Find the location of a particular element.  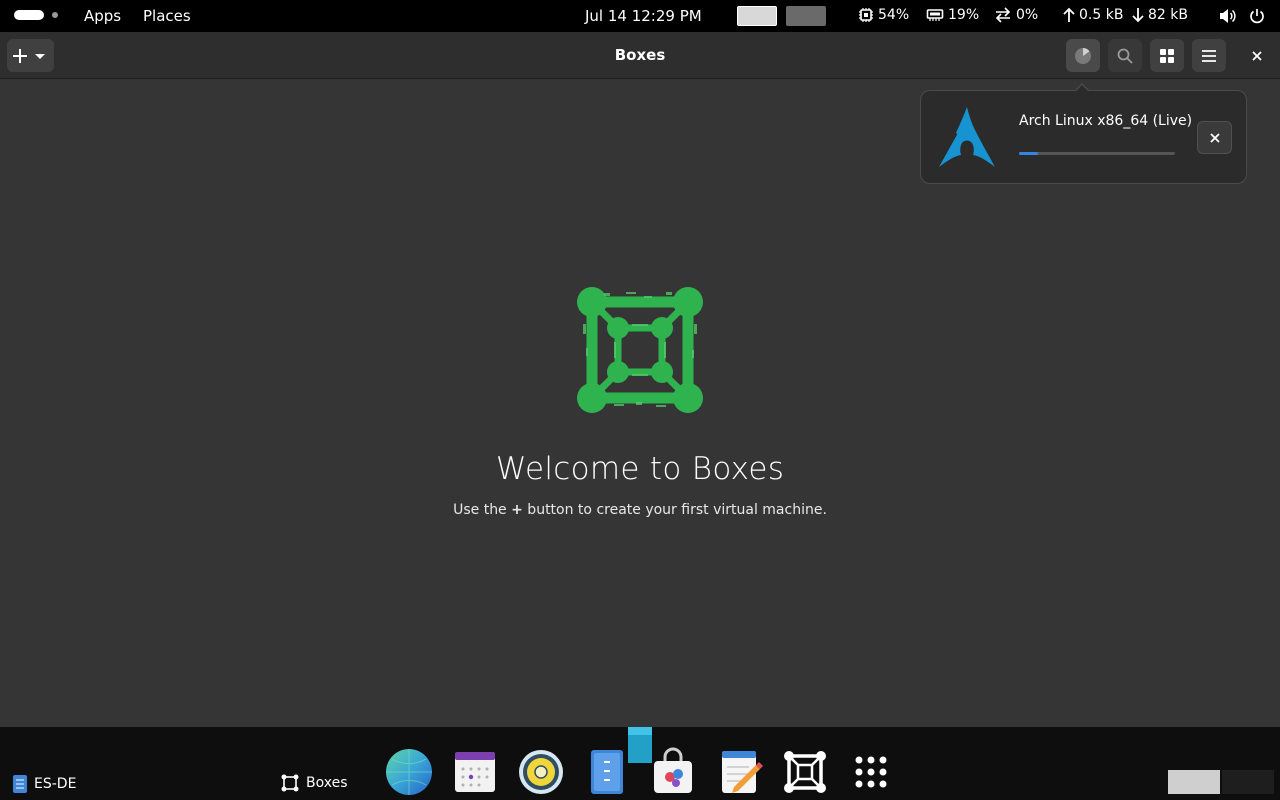

download-value: 82 kB is located at coordinates (1168, 15).